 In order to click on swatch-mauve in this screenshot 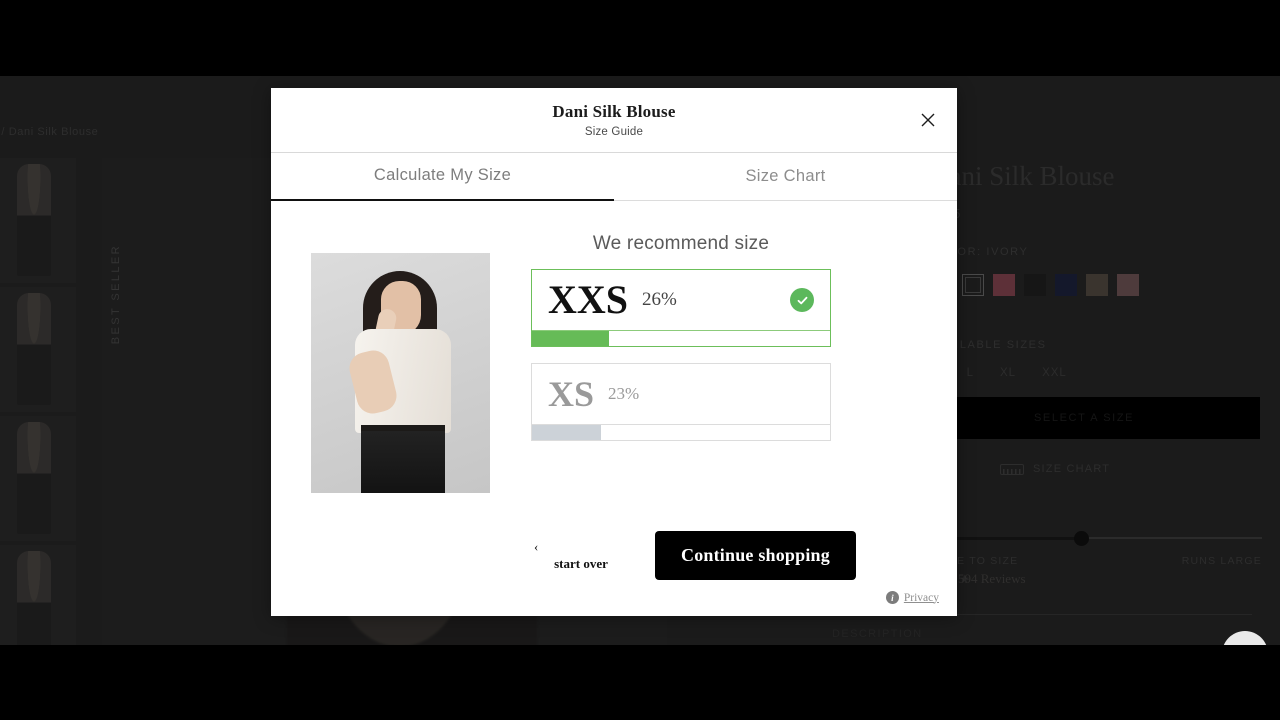, I will do `click(1128, 285)`.